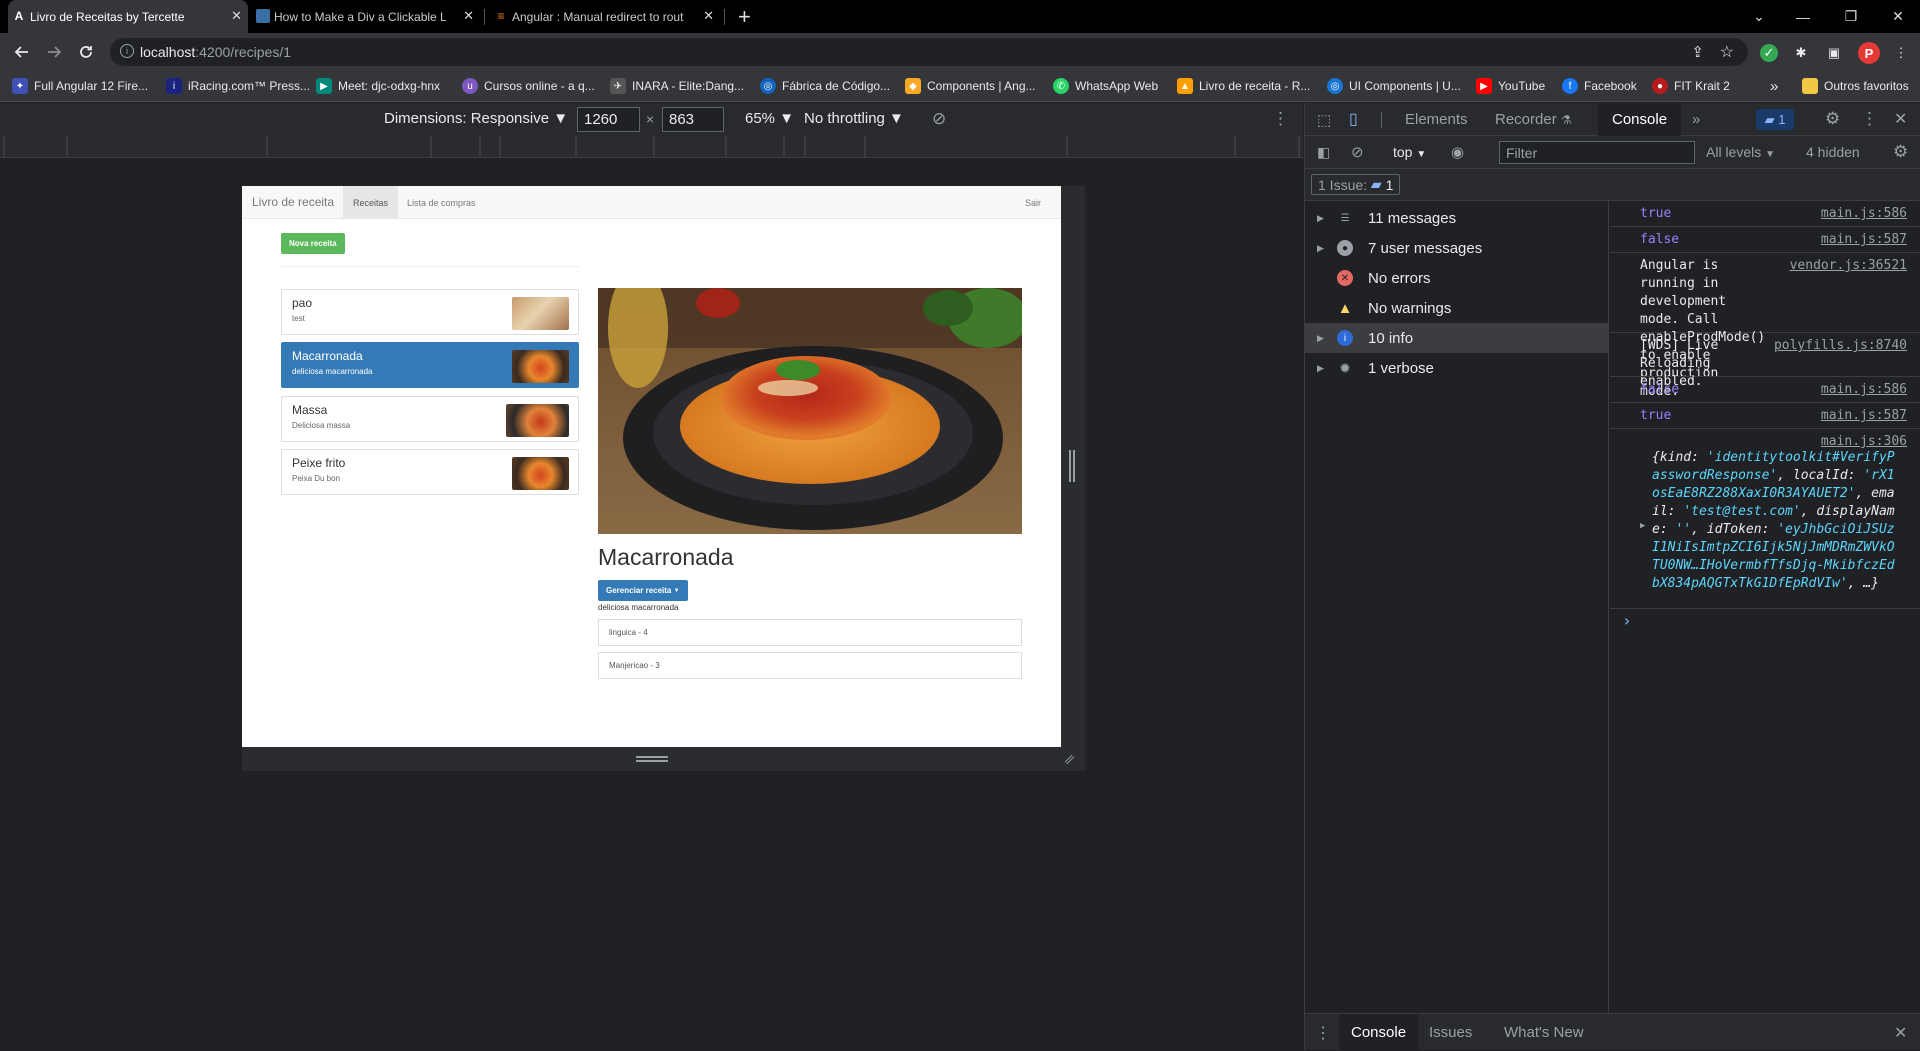  I want to click on menu-kebab-icon: ⋮, so click(1901, 53).